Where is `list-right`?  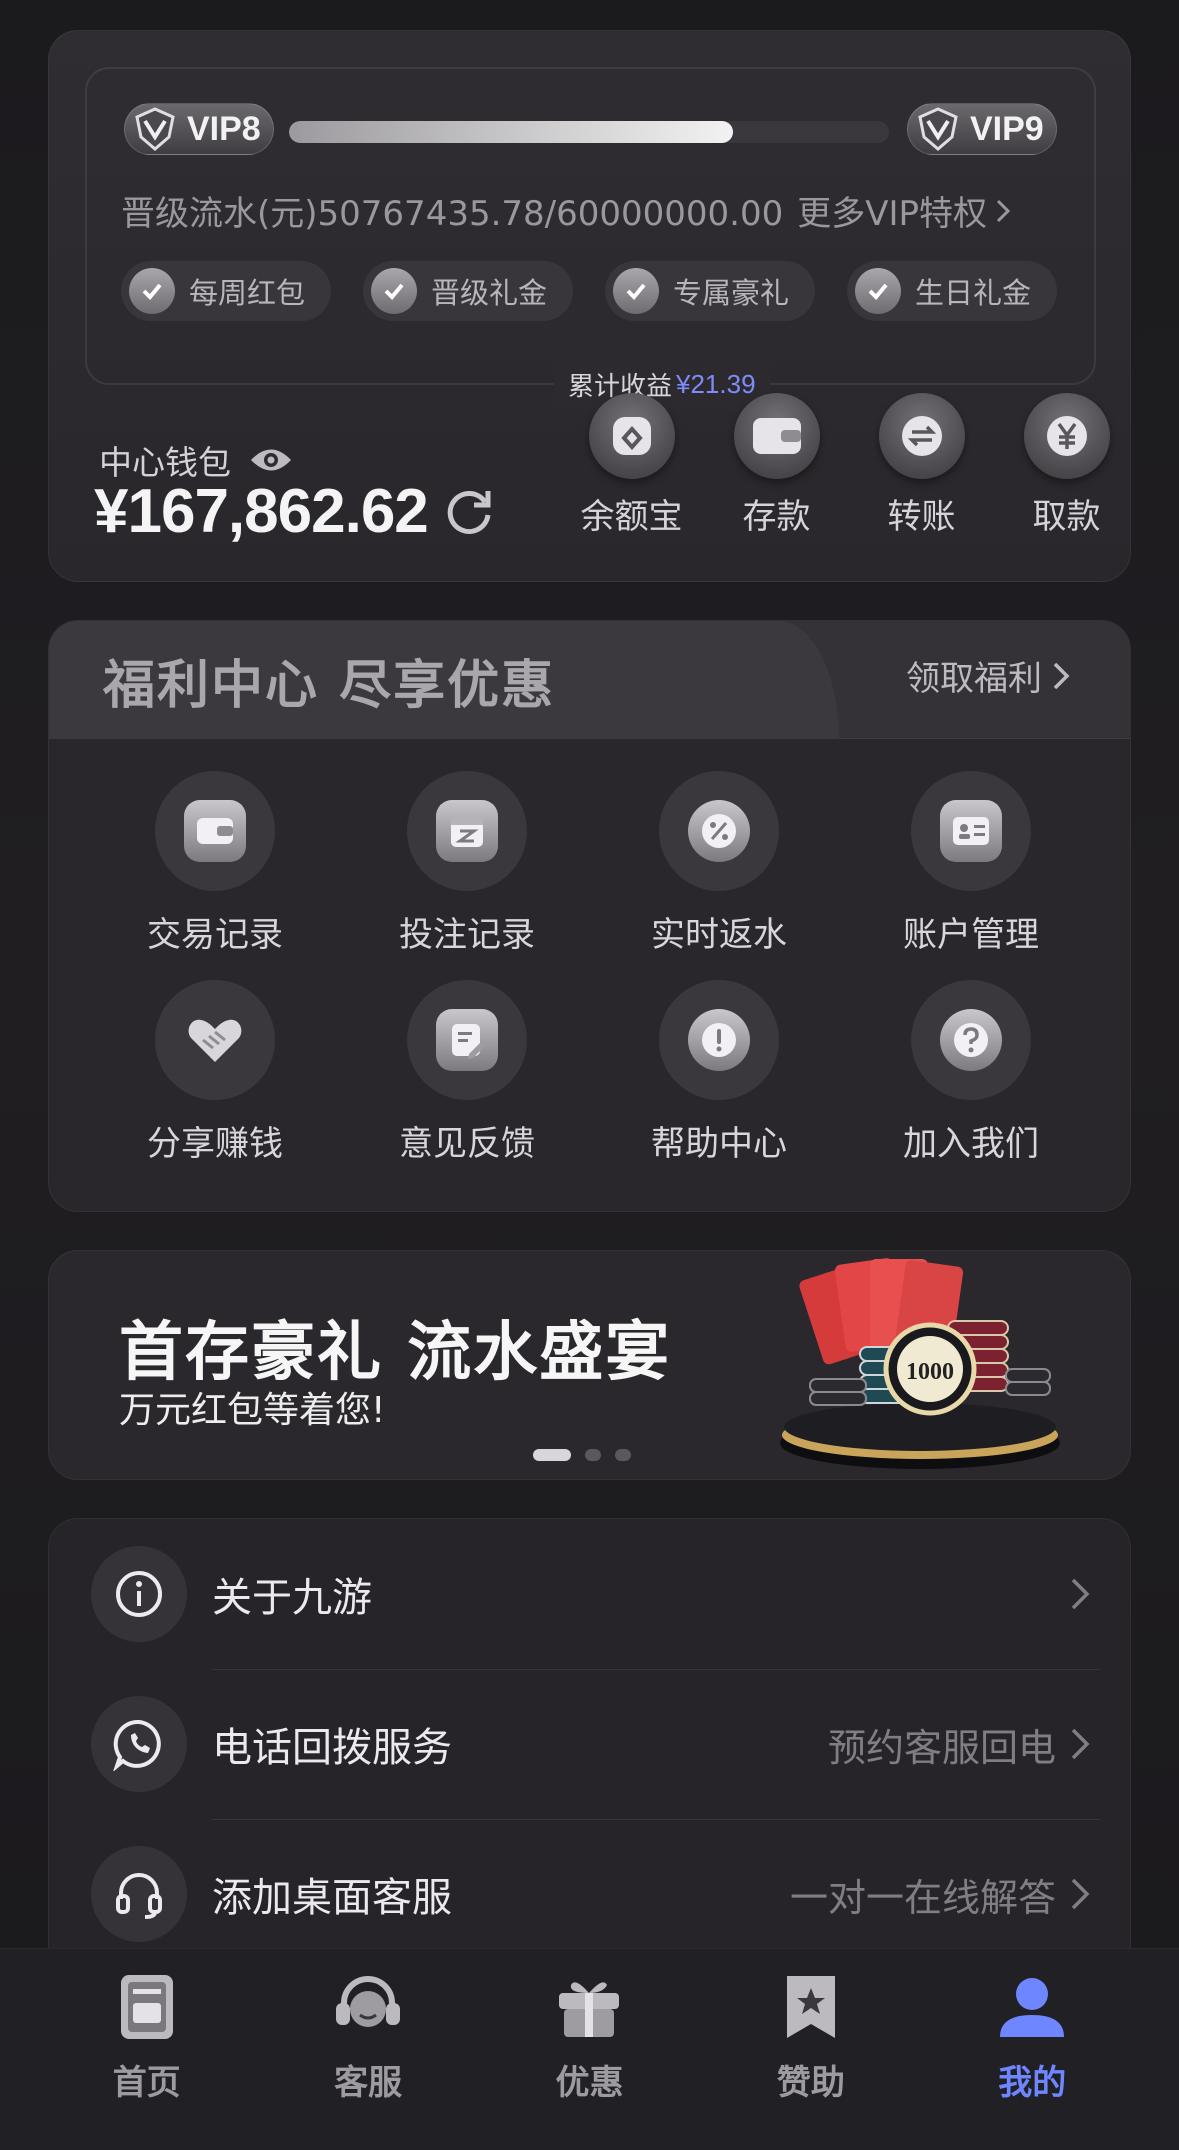
list-right is located at coordinates (1073, 1594).